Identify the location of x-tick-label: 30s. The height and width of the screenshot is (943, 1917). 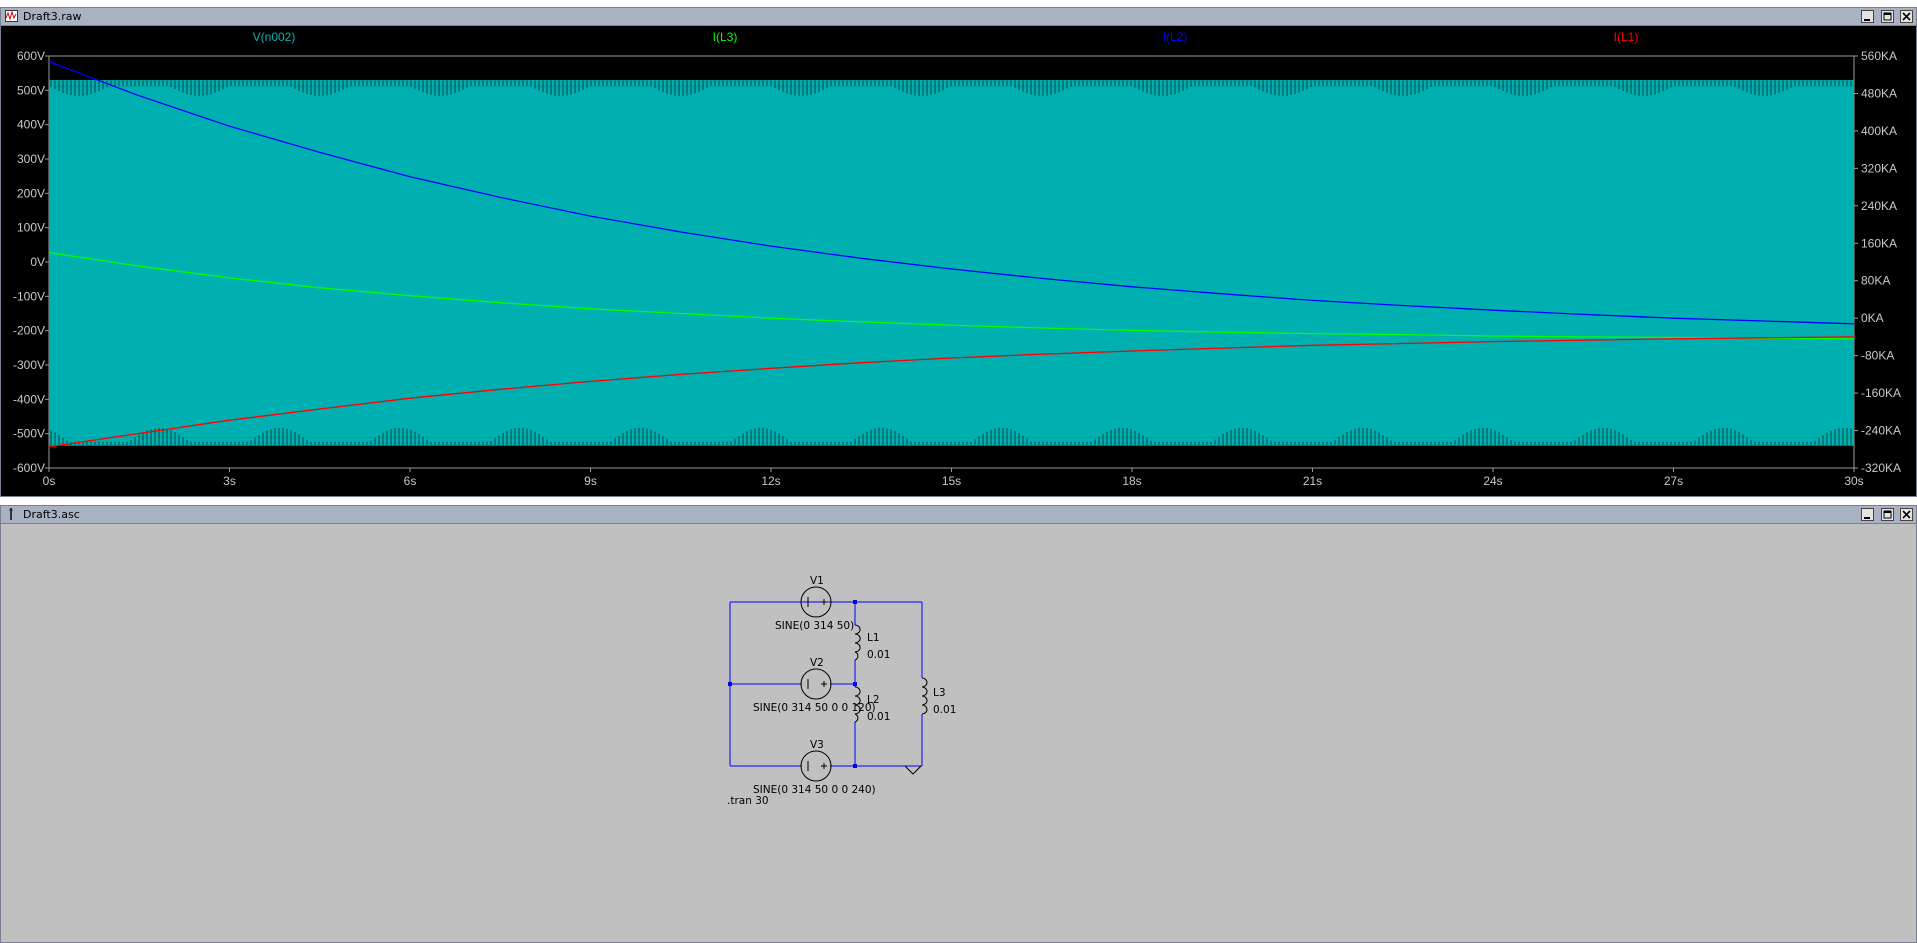
(1853, 481).